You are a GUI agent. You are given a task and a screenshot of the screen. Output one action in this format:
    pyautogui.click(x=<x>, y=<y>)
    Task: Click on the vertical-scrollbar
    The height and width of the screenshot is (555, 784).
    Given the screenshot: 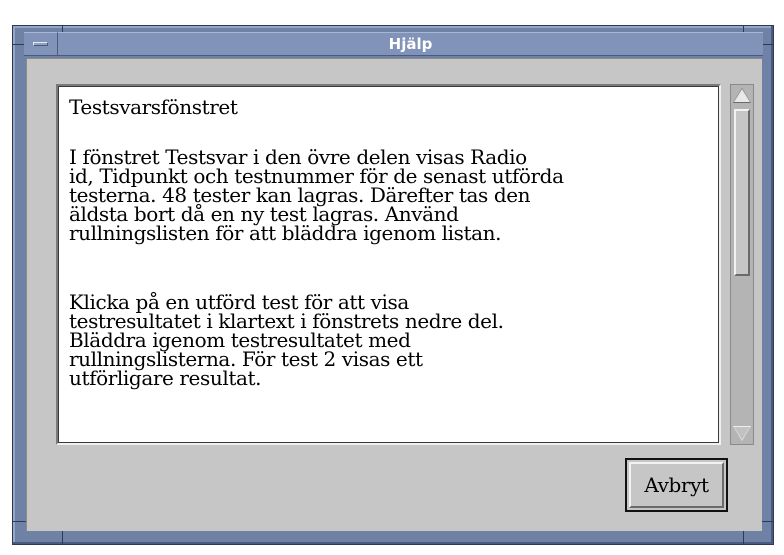 What is the action you would take?
    pyautogui.click(x=742, y=264)
    